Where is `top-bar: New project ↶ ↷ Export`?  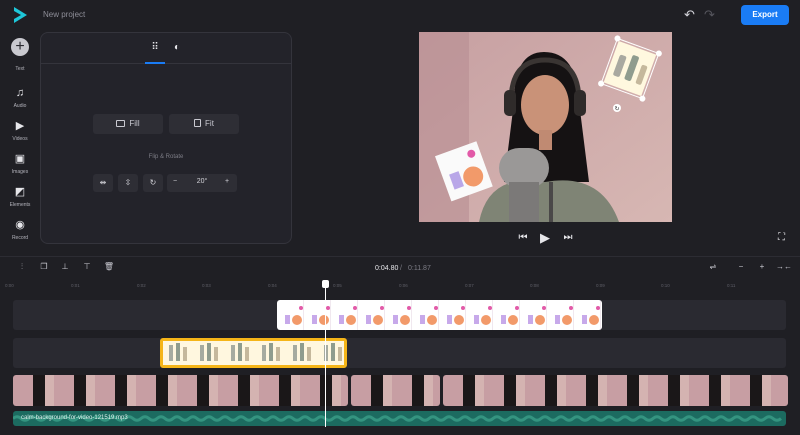 top-bar: New project ↶ ↷ Export is located at coordinates (400, 15).